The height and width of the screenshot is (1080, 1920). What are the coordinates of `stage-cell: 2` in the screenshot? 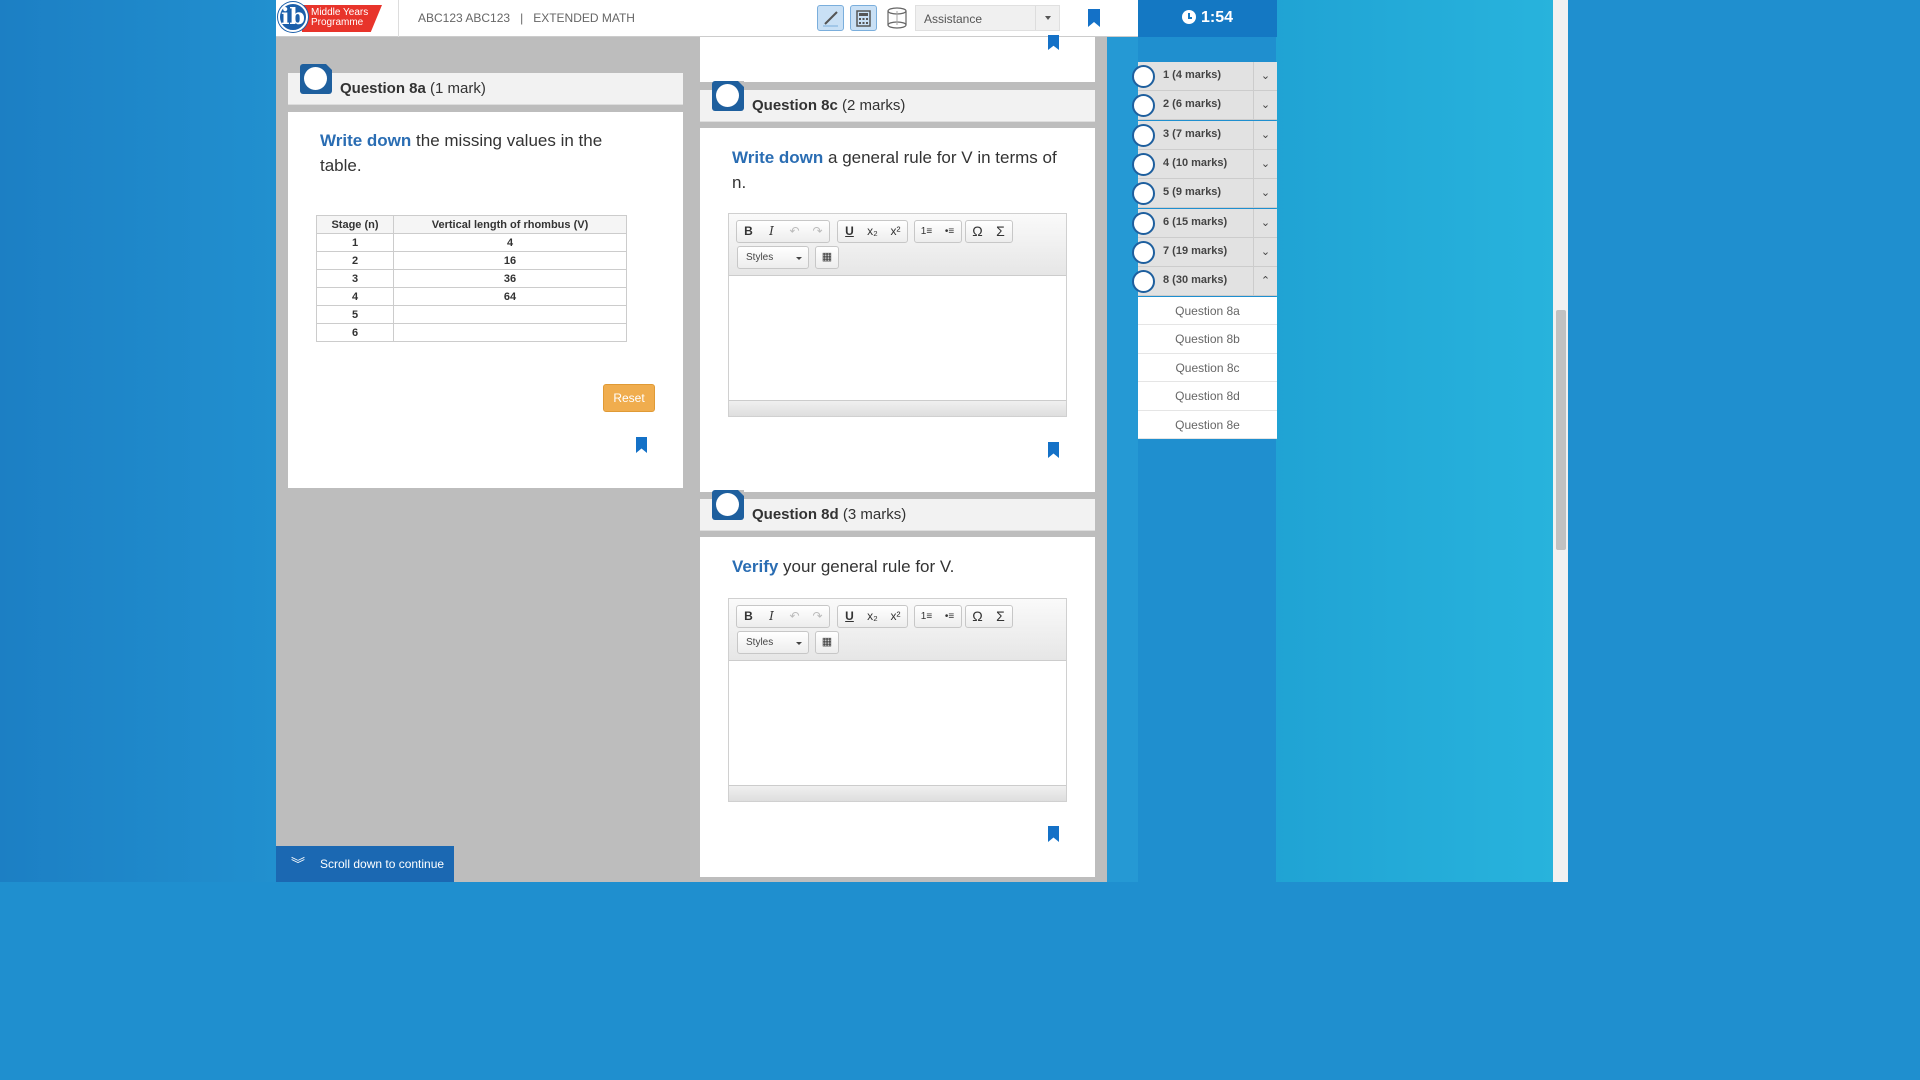 It's located at (355, 260).